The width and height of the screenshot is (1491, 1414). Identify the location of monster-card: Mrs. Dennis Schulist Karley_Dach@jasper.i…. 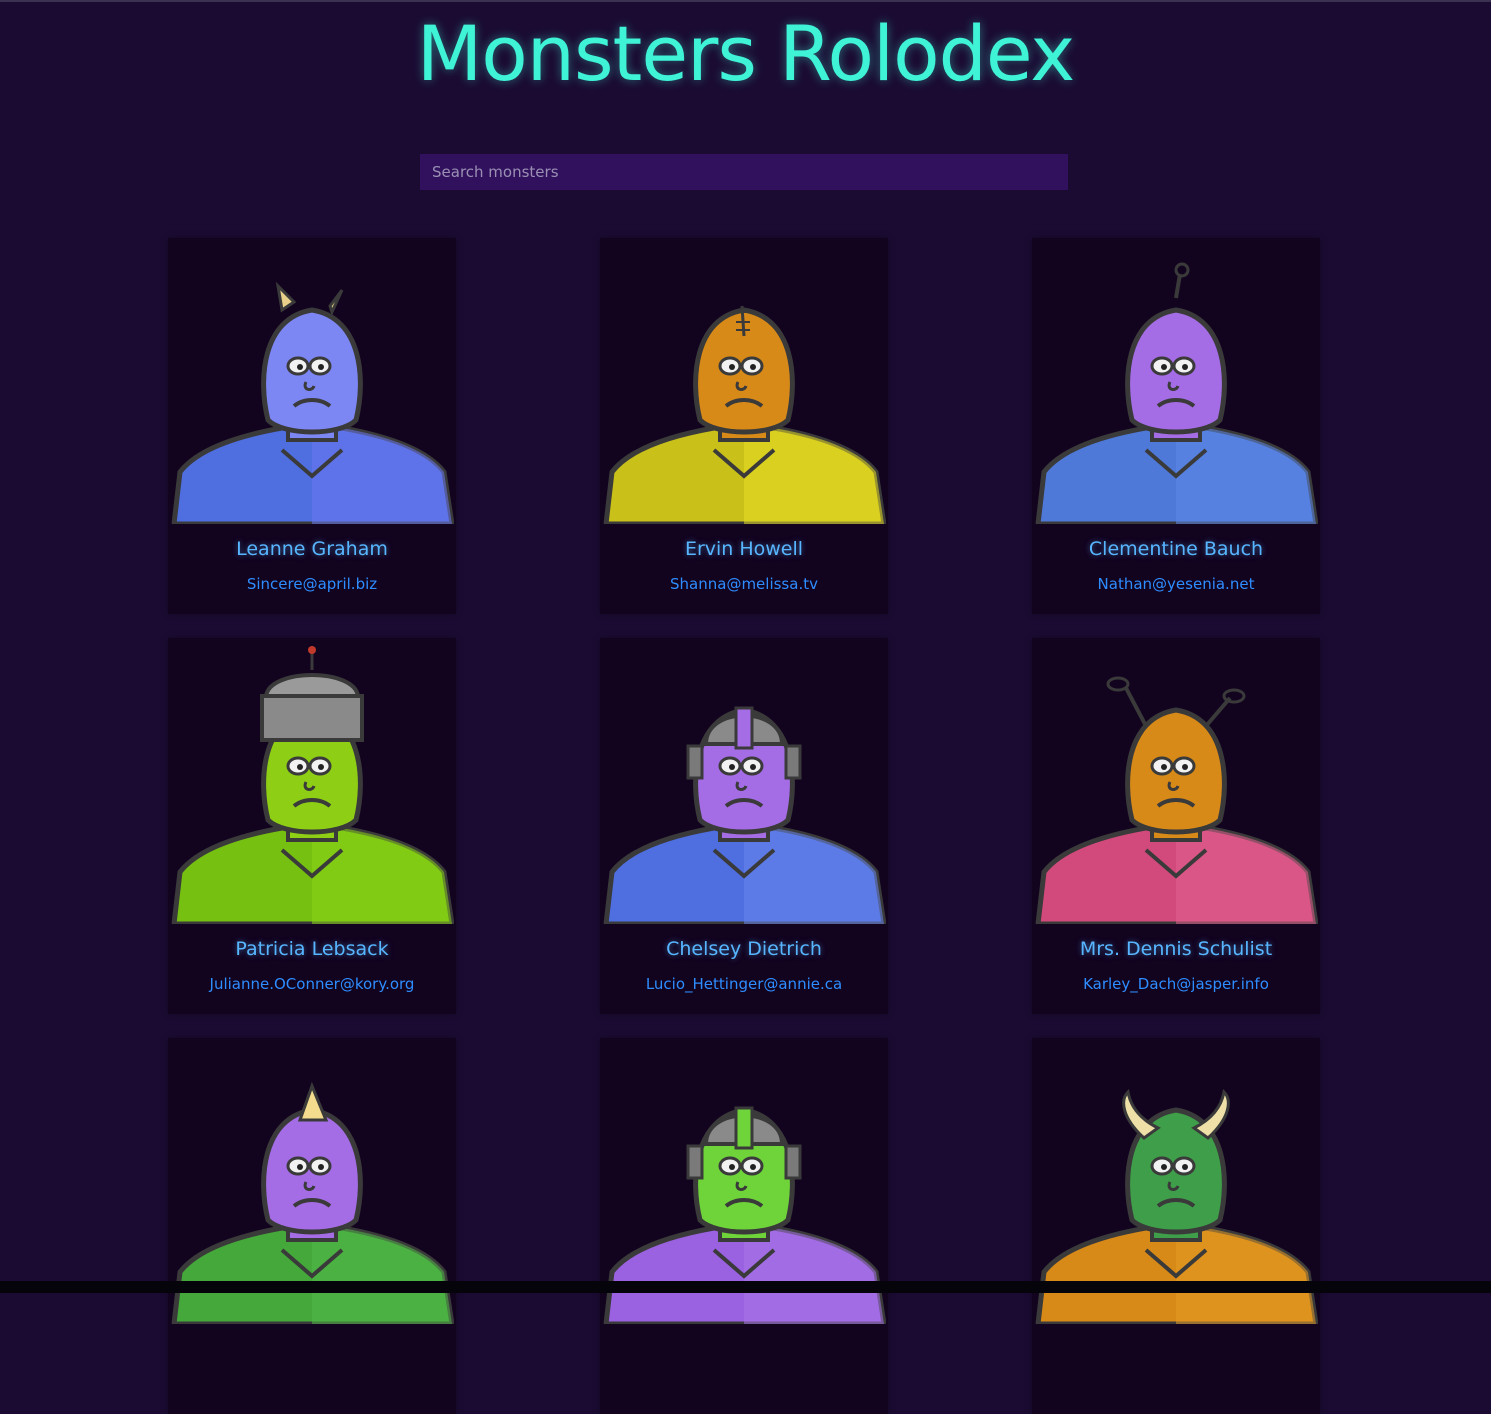
(1176, 826).